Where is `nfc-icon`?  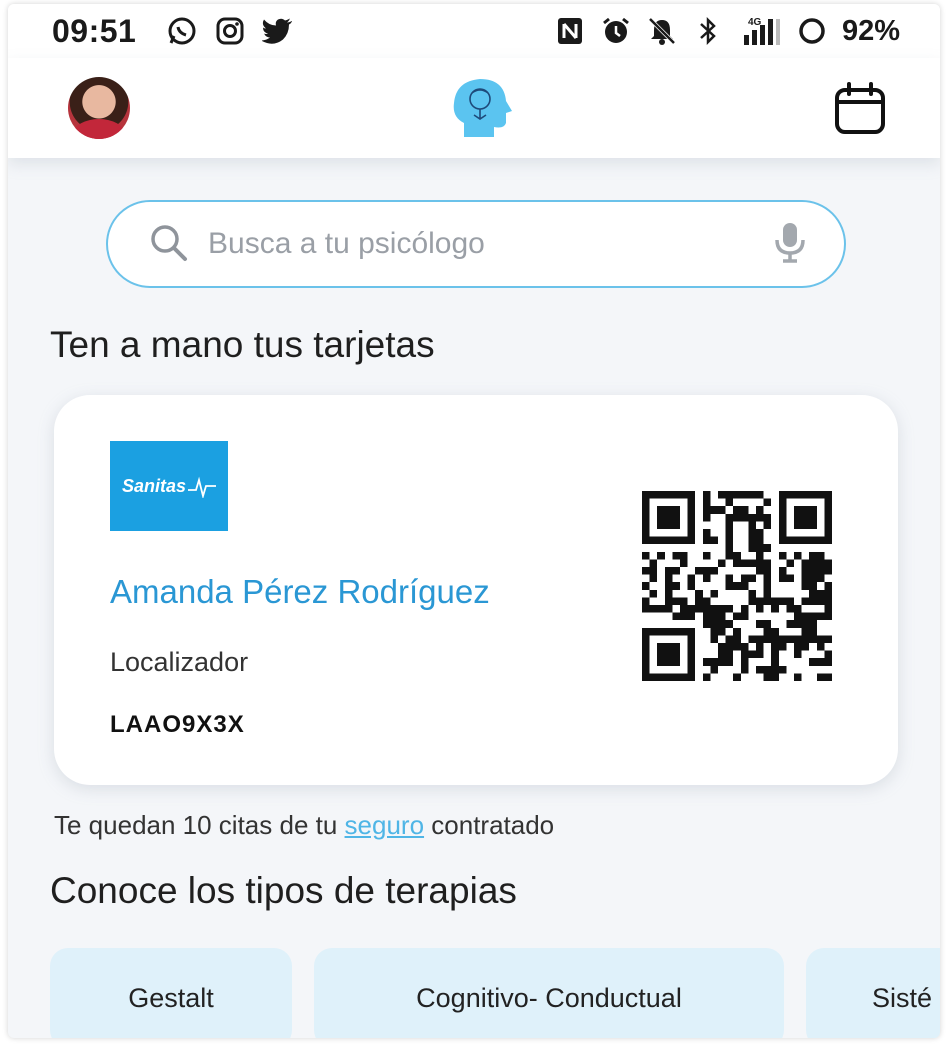 nfc-icon is located at coordinates (570, 31).